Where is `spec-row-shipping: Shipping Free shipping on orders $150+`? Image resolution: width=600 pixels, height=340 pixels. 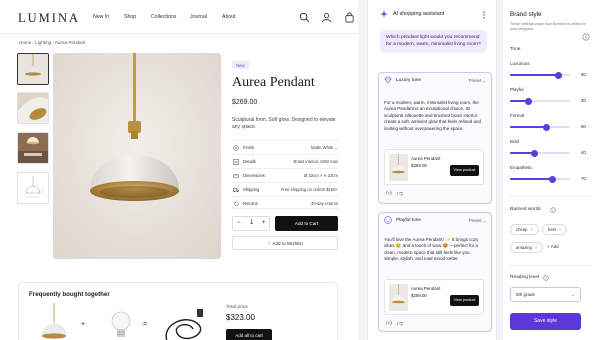
spec-row-shipping: Shipping Free shipping on orders $150+ is located at coordinates (285, 188).